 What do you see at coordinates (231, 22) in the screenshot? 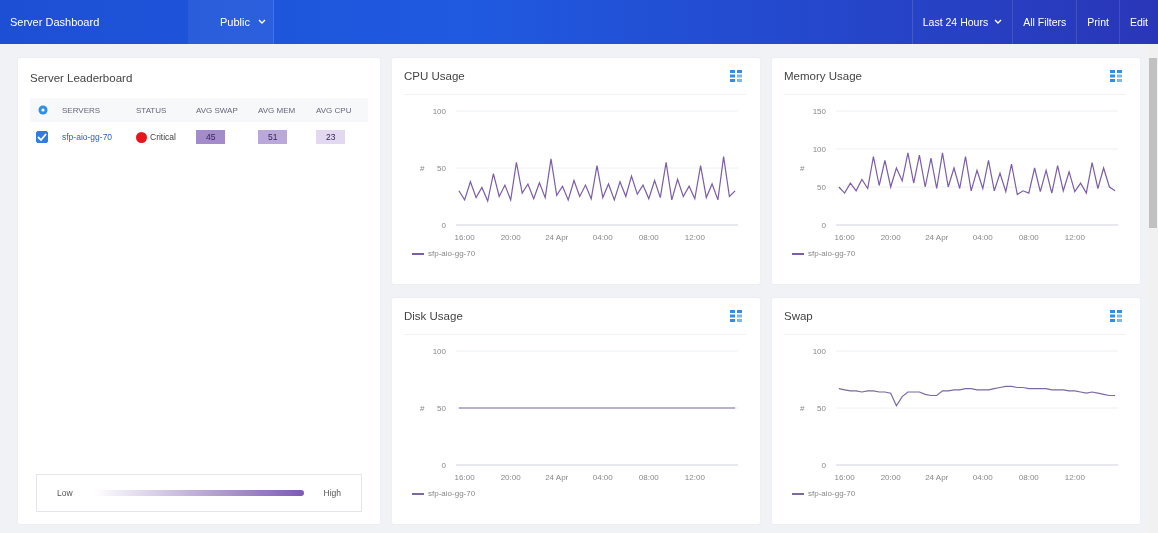
I see `view-dropdown: Public` at bounding box center [231, 22].